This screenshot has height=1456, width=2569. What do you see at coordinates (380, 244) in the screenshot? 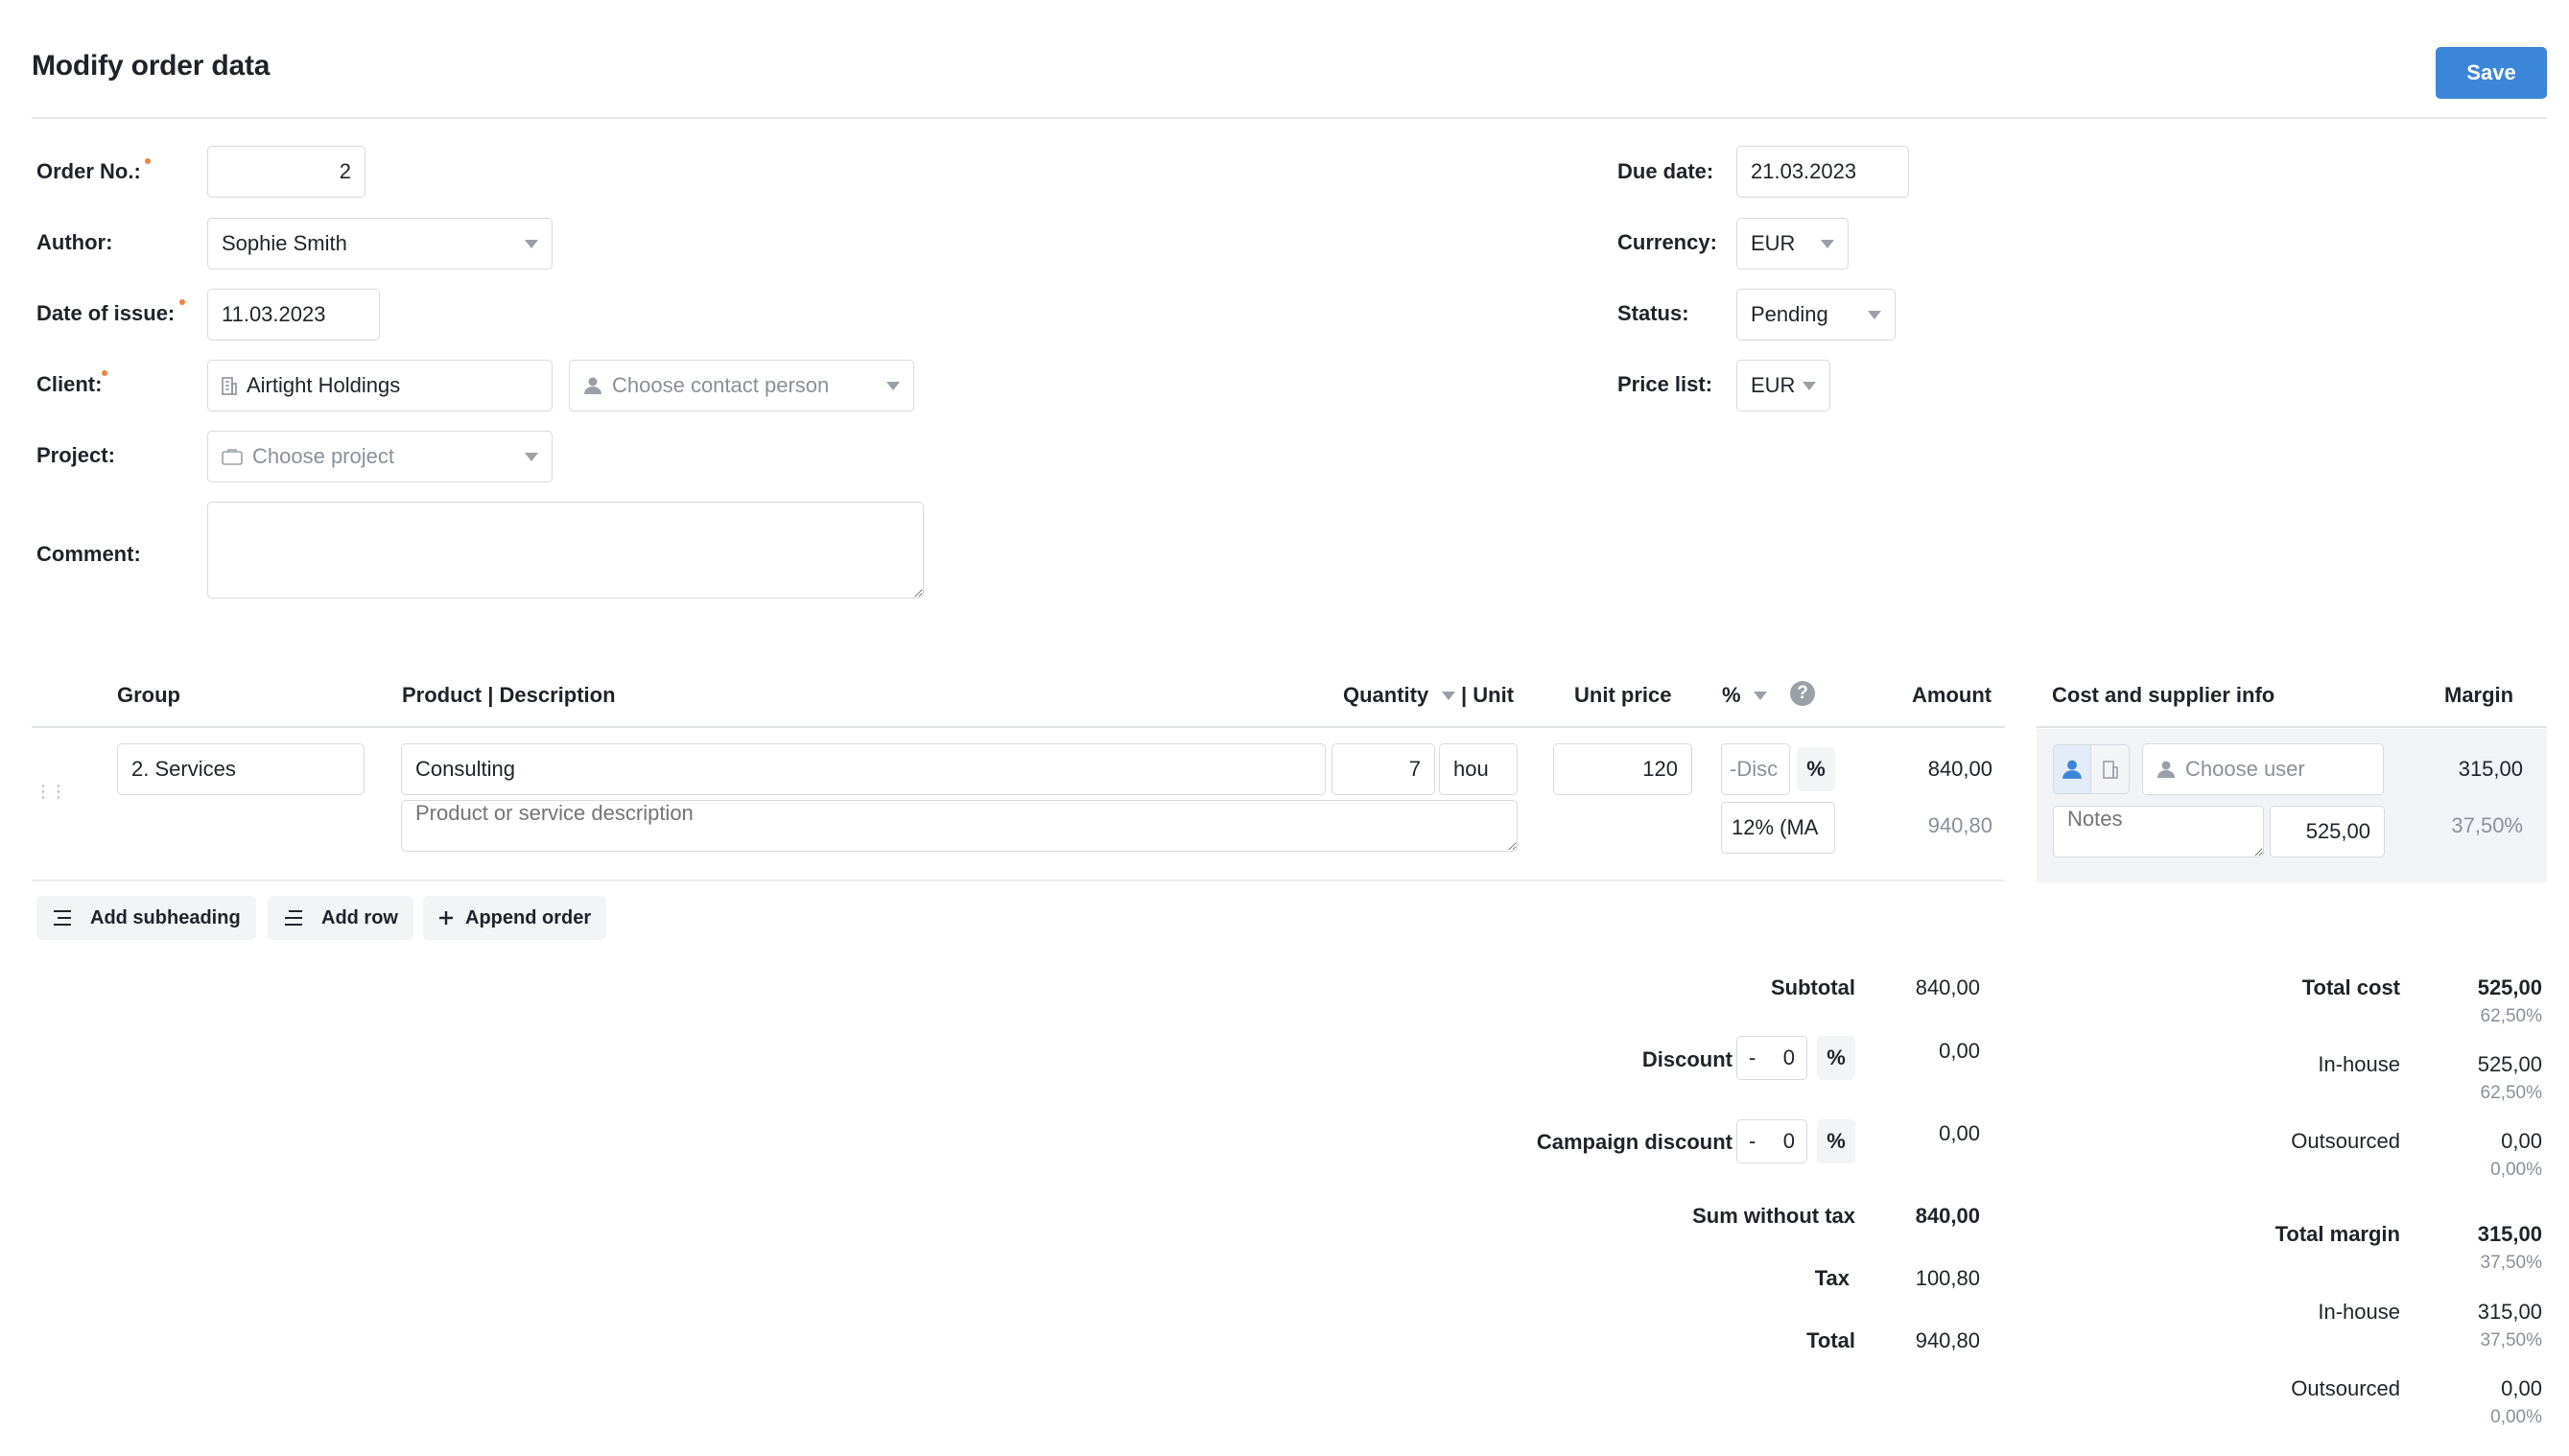
I see `author-select: Sophie Smith` at bounding box center [380, 244].